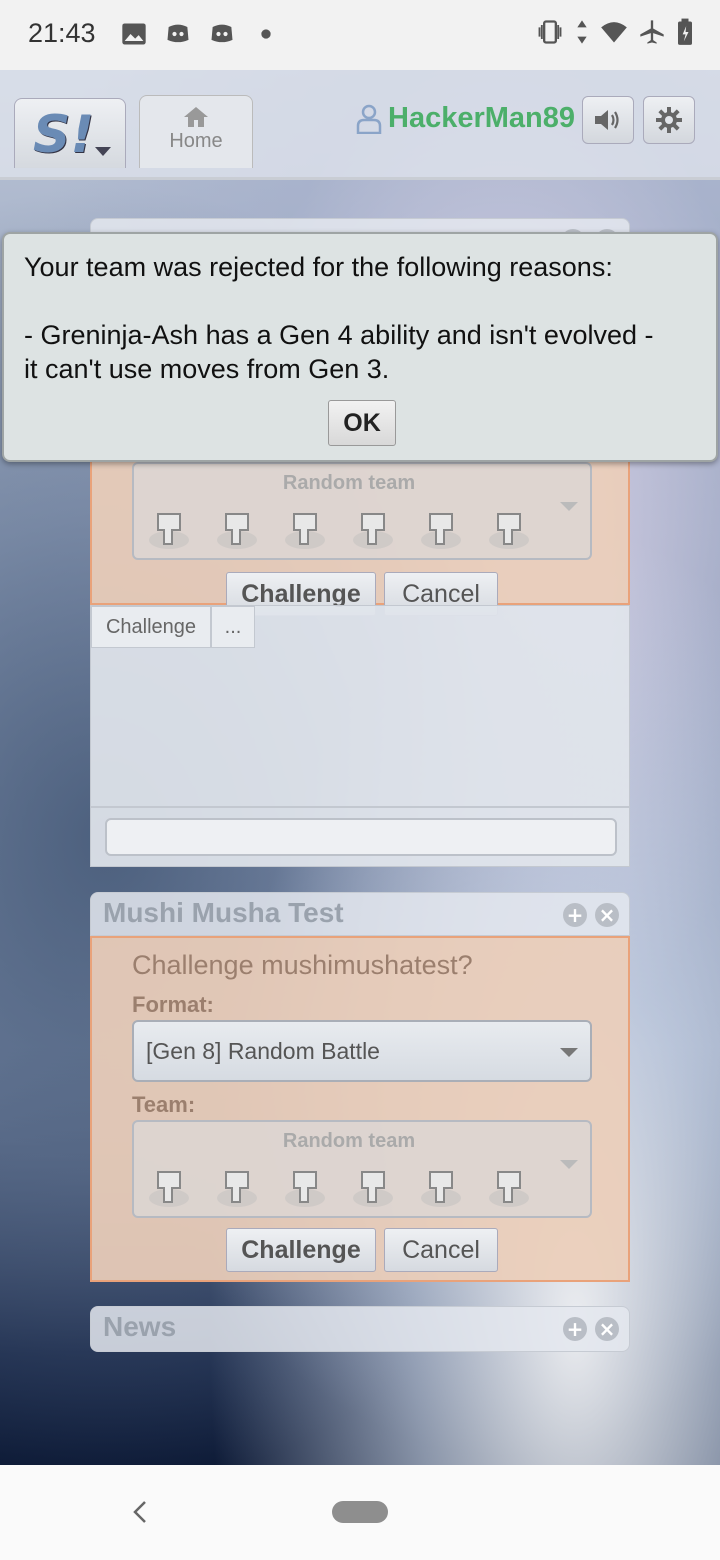 The width and height of the screenshot is (720, 1560). I want to click on home-icon, so click(196, 117).